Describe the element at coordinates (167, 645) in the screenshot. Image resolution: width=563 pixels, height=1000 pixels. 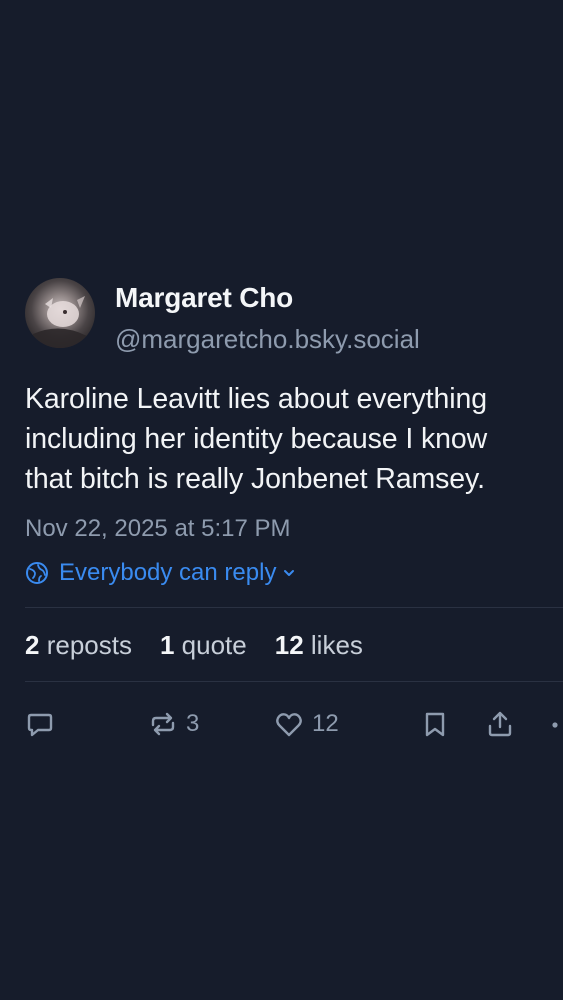
I see `quotes-count: 1` at that location.